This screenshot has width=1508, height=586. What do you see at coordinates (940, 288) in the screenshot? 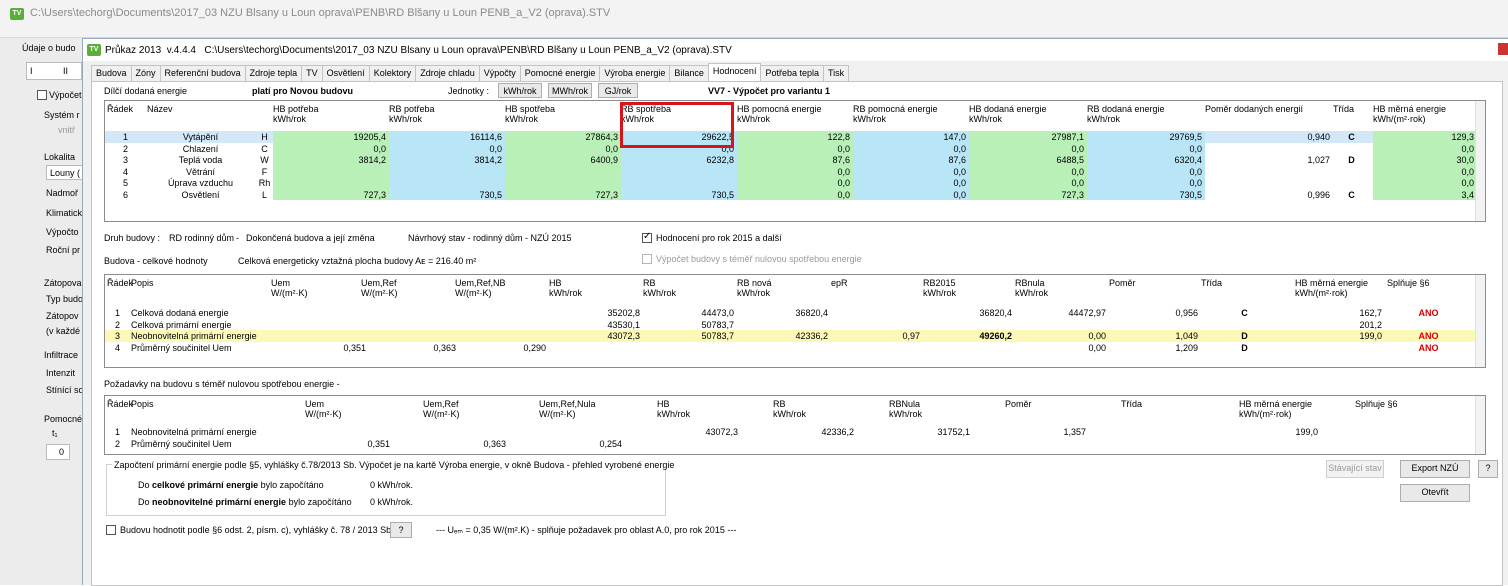
I see `total_table-header: RB2015 kWh/rok` at bounding box center [940, 288].